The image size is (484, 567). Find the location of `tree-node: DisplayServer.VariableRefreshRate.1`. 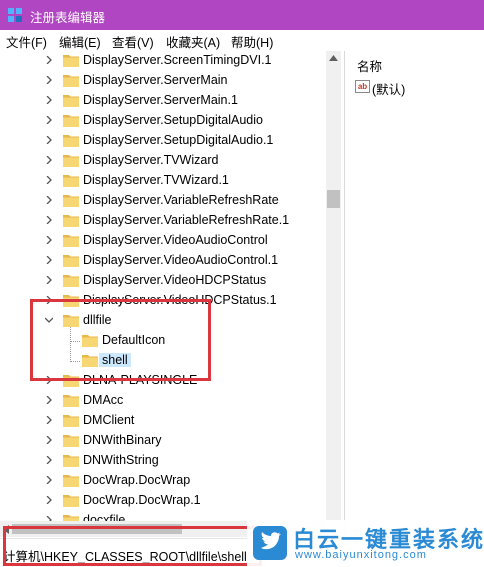

tree-node: DisplayServer.VariableRefreshRate.1 is located at coordinates (163, 221).